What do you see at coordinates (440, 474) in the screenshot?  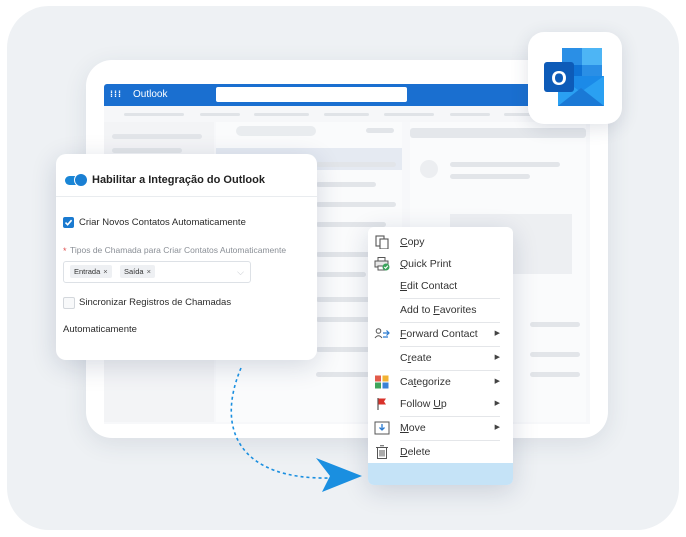 I see `menu-footer-highlight` at bounding box center [440, 474].